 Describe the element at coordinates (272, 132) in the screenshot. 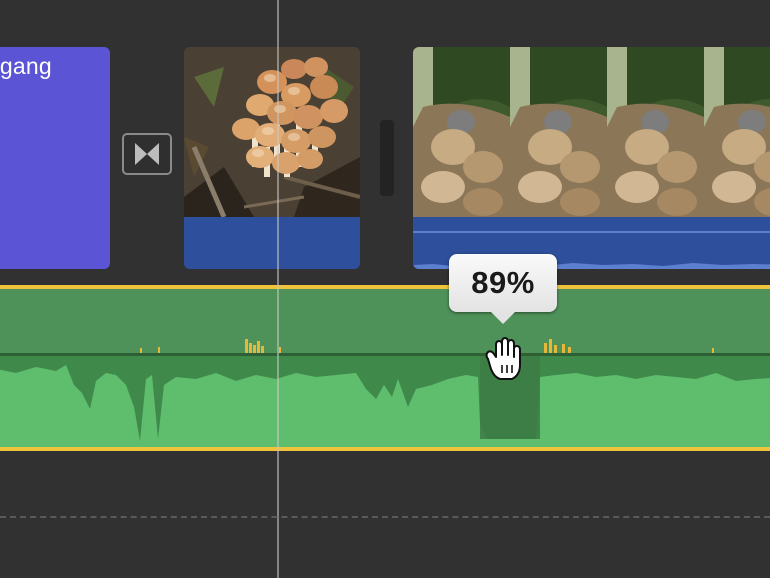

I see `mushroom-photo-thumbnail` at that location.